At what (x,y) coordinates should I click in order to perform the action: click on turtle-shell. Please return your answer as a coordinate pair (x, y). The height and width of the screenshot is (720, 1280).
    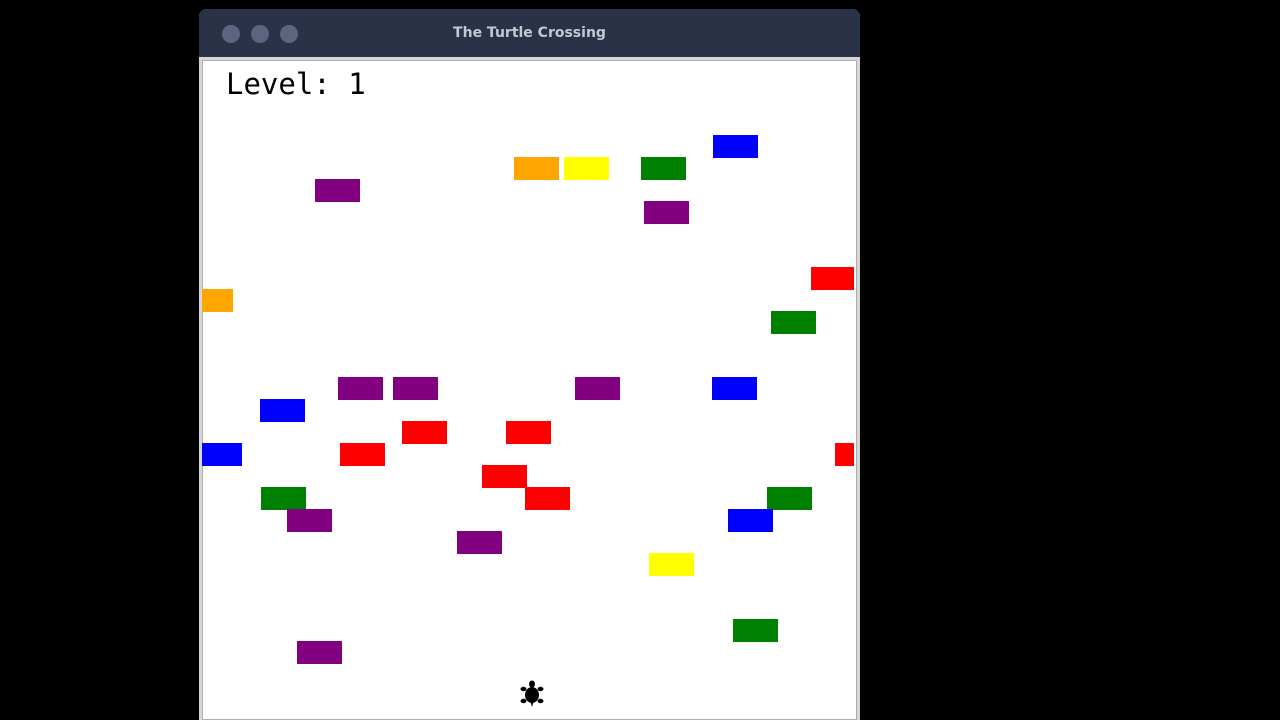
    Looking at the image, I should click on (532, 695).